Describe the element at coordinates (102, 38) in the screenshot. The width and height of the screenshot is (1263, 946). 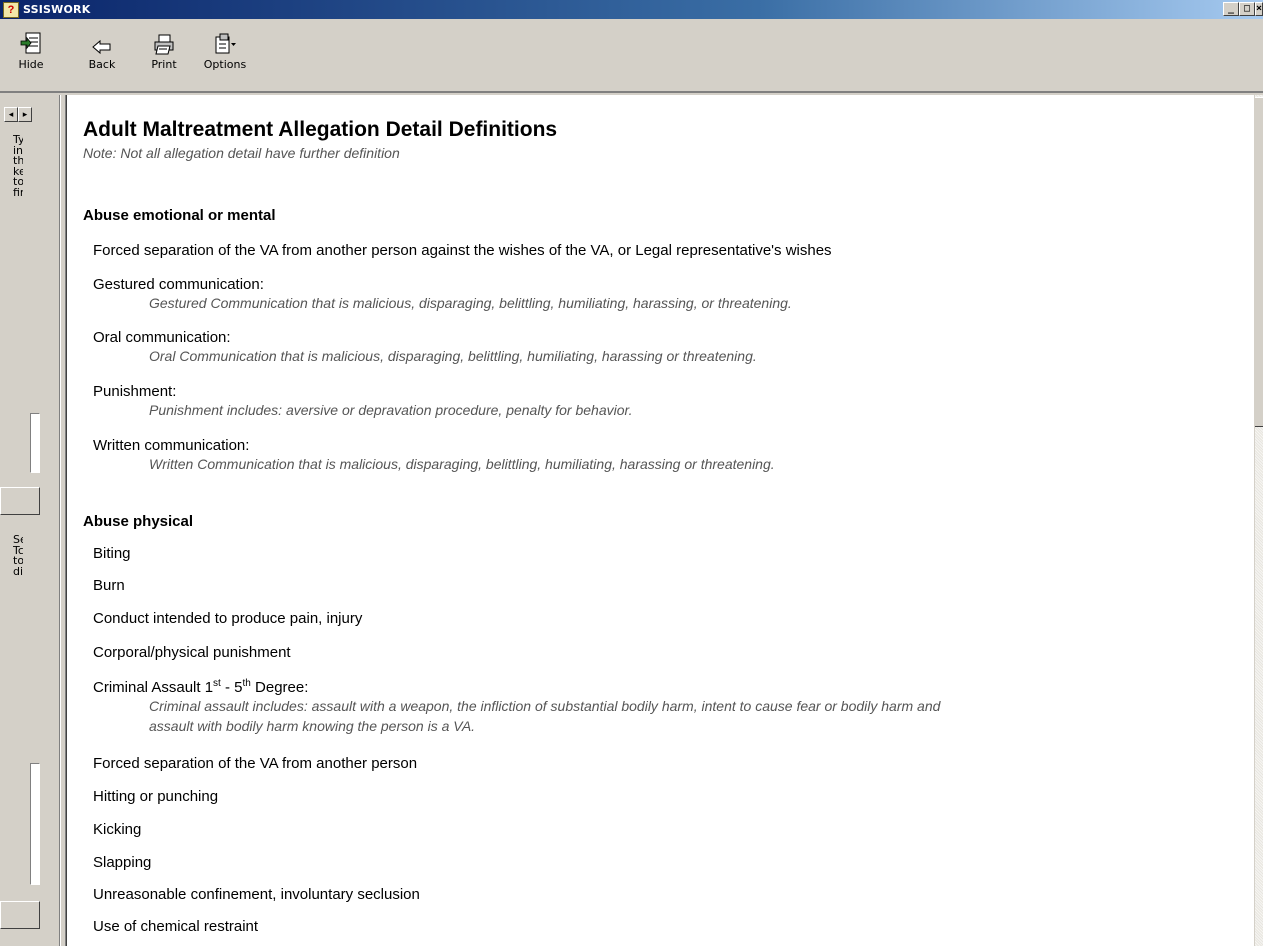
I see `back-arrow-icon` at that location.